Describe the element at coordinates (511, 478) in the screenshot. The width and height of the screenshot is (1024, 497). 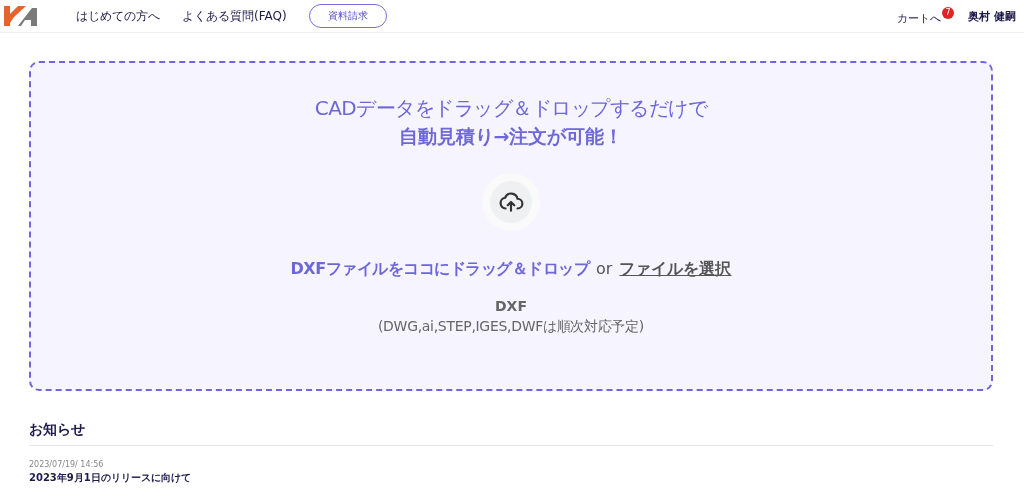
I see `news-title: 2023年9月1日のリリースに向けて` at that location.